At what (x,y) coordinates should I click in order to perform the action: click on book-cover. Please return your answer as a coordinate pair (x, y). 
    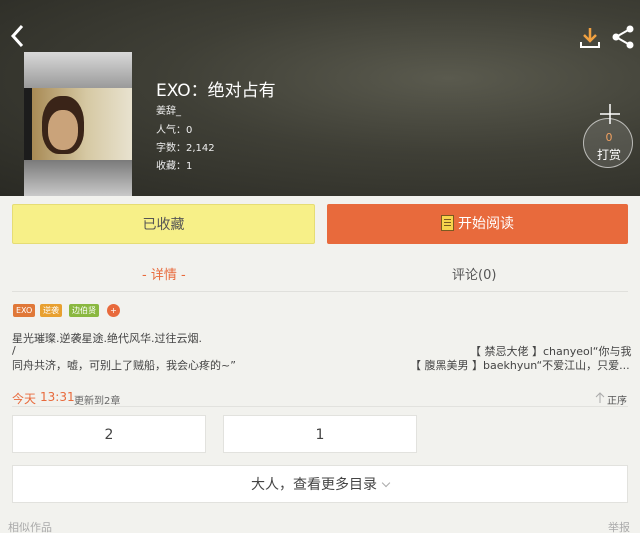
    Looking at the image, I should click on (78, 124).